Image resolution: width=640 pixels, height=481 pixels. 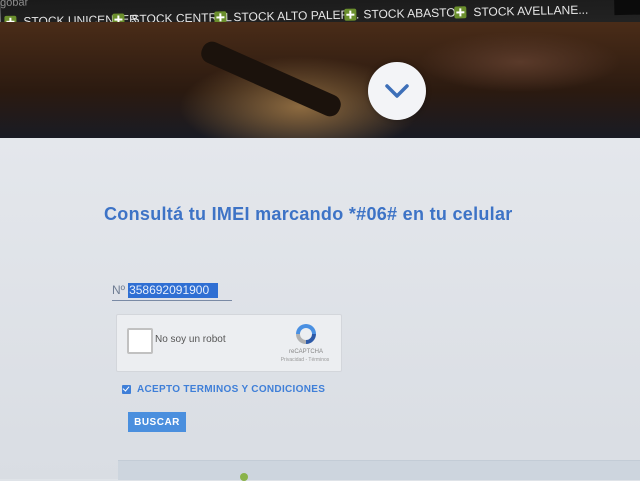 I want to click on imei-field: Nº, so click(x=172, y=290).